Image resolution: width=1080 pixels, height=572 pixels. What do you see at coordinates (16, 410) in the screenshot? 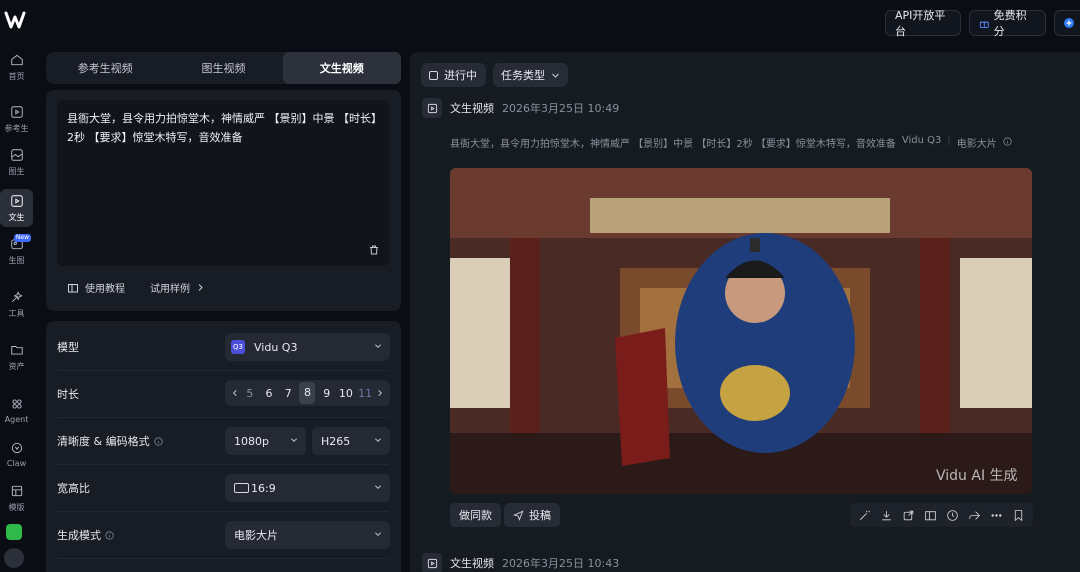
I see `nav-agent: Agent` at bounding box center [16, 410].